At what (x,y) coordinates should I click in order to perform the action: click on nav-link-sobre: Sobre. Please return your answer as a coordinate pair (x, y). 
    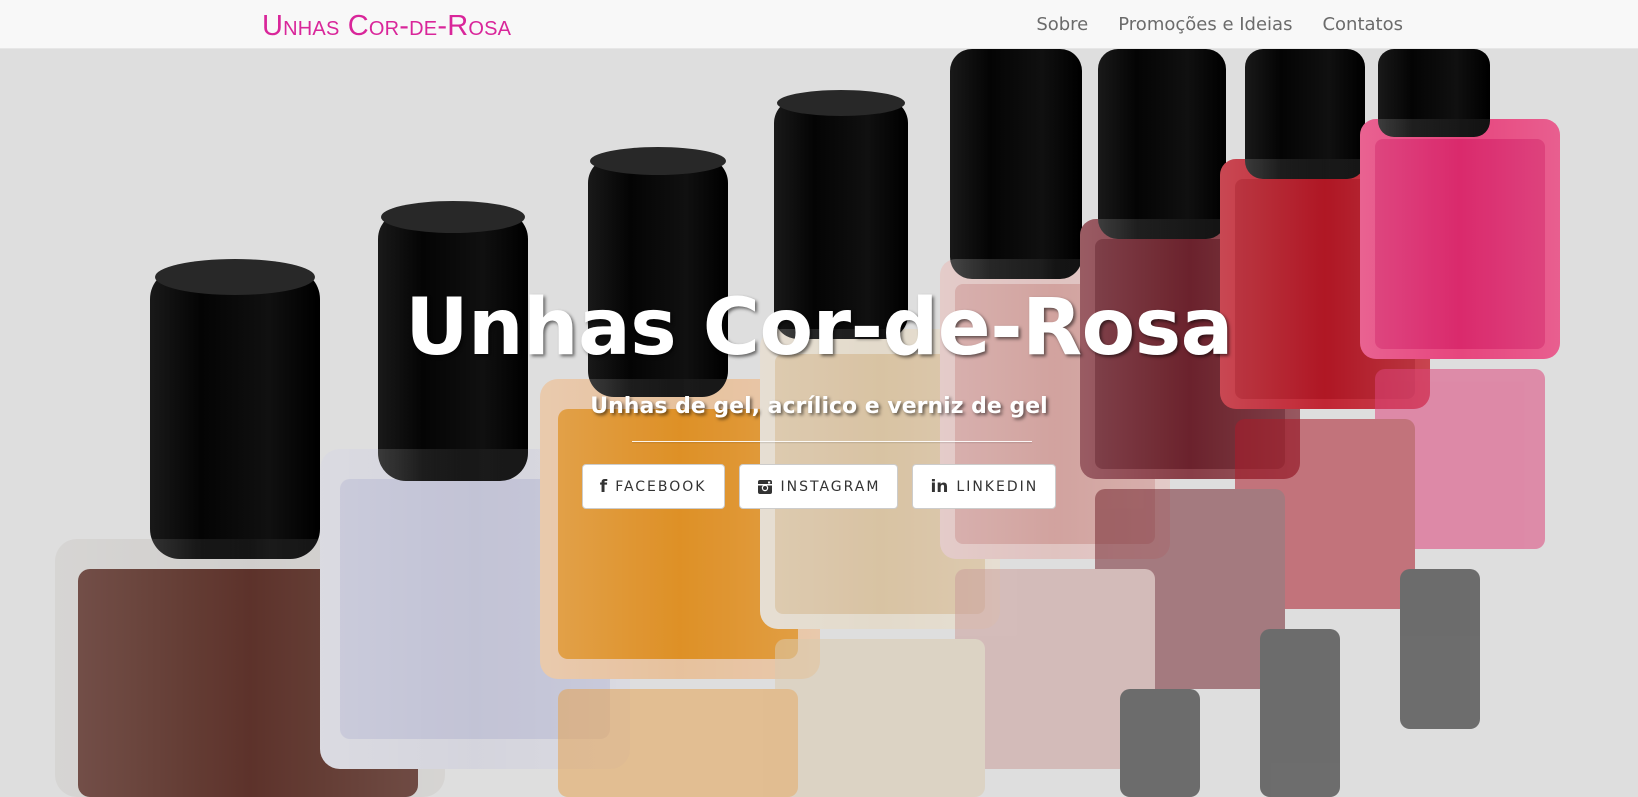
    Looking at the image, I should click on (1062, 24).